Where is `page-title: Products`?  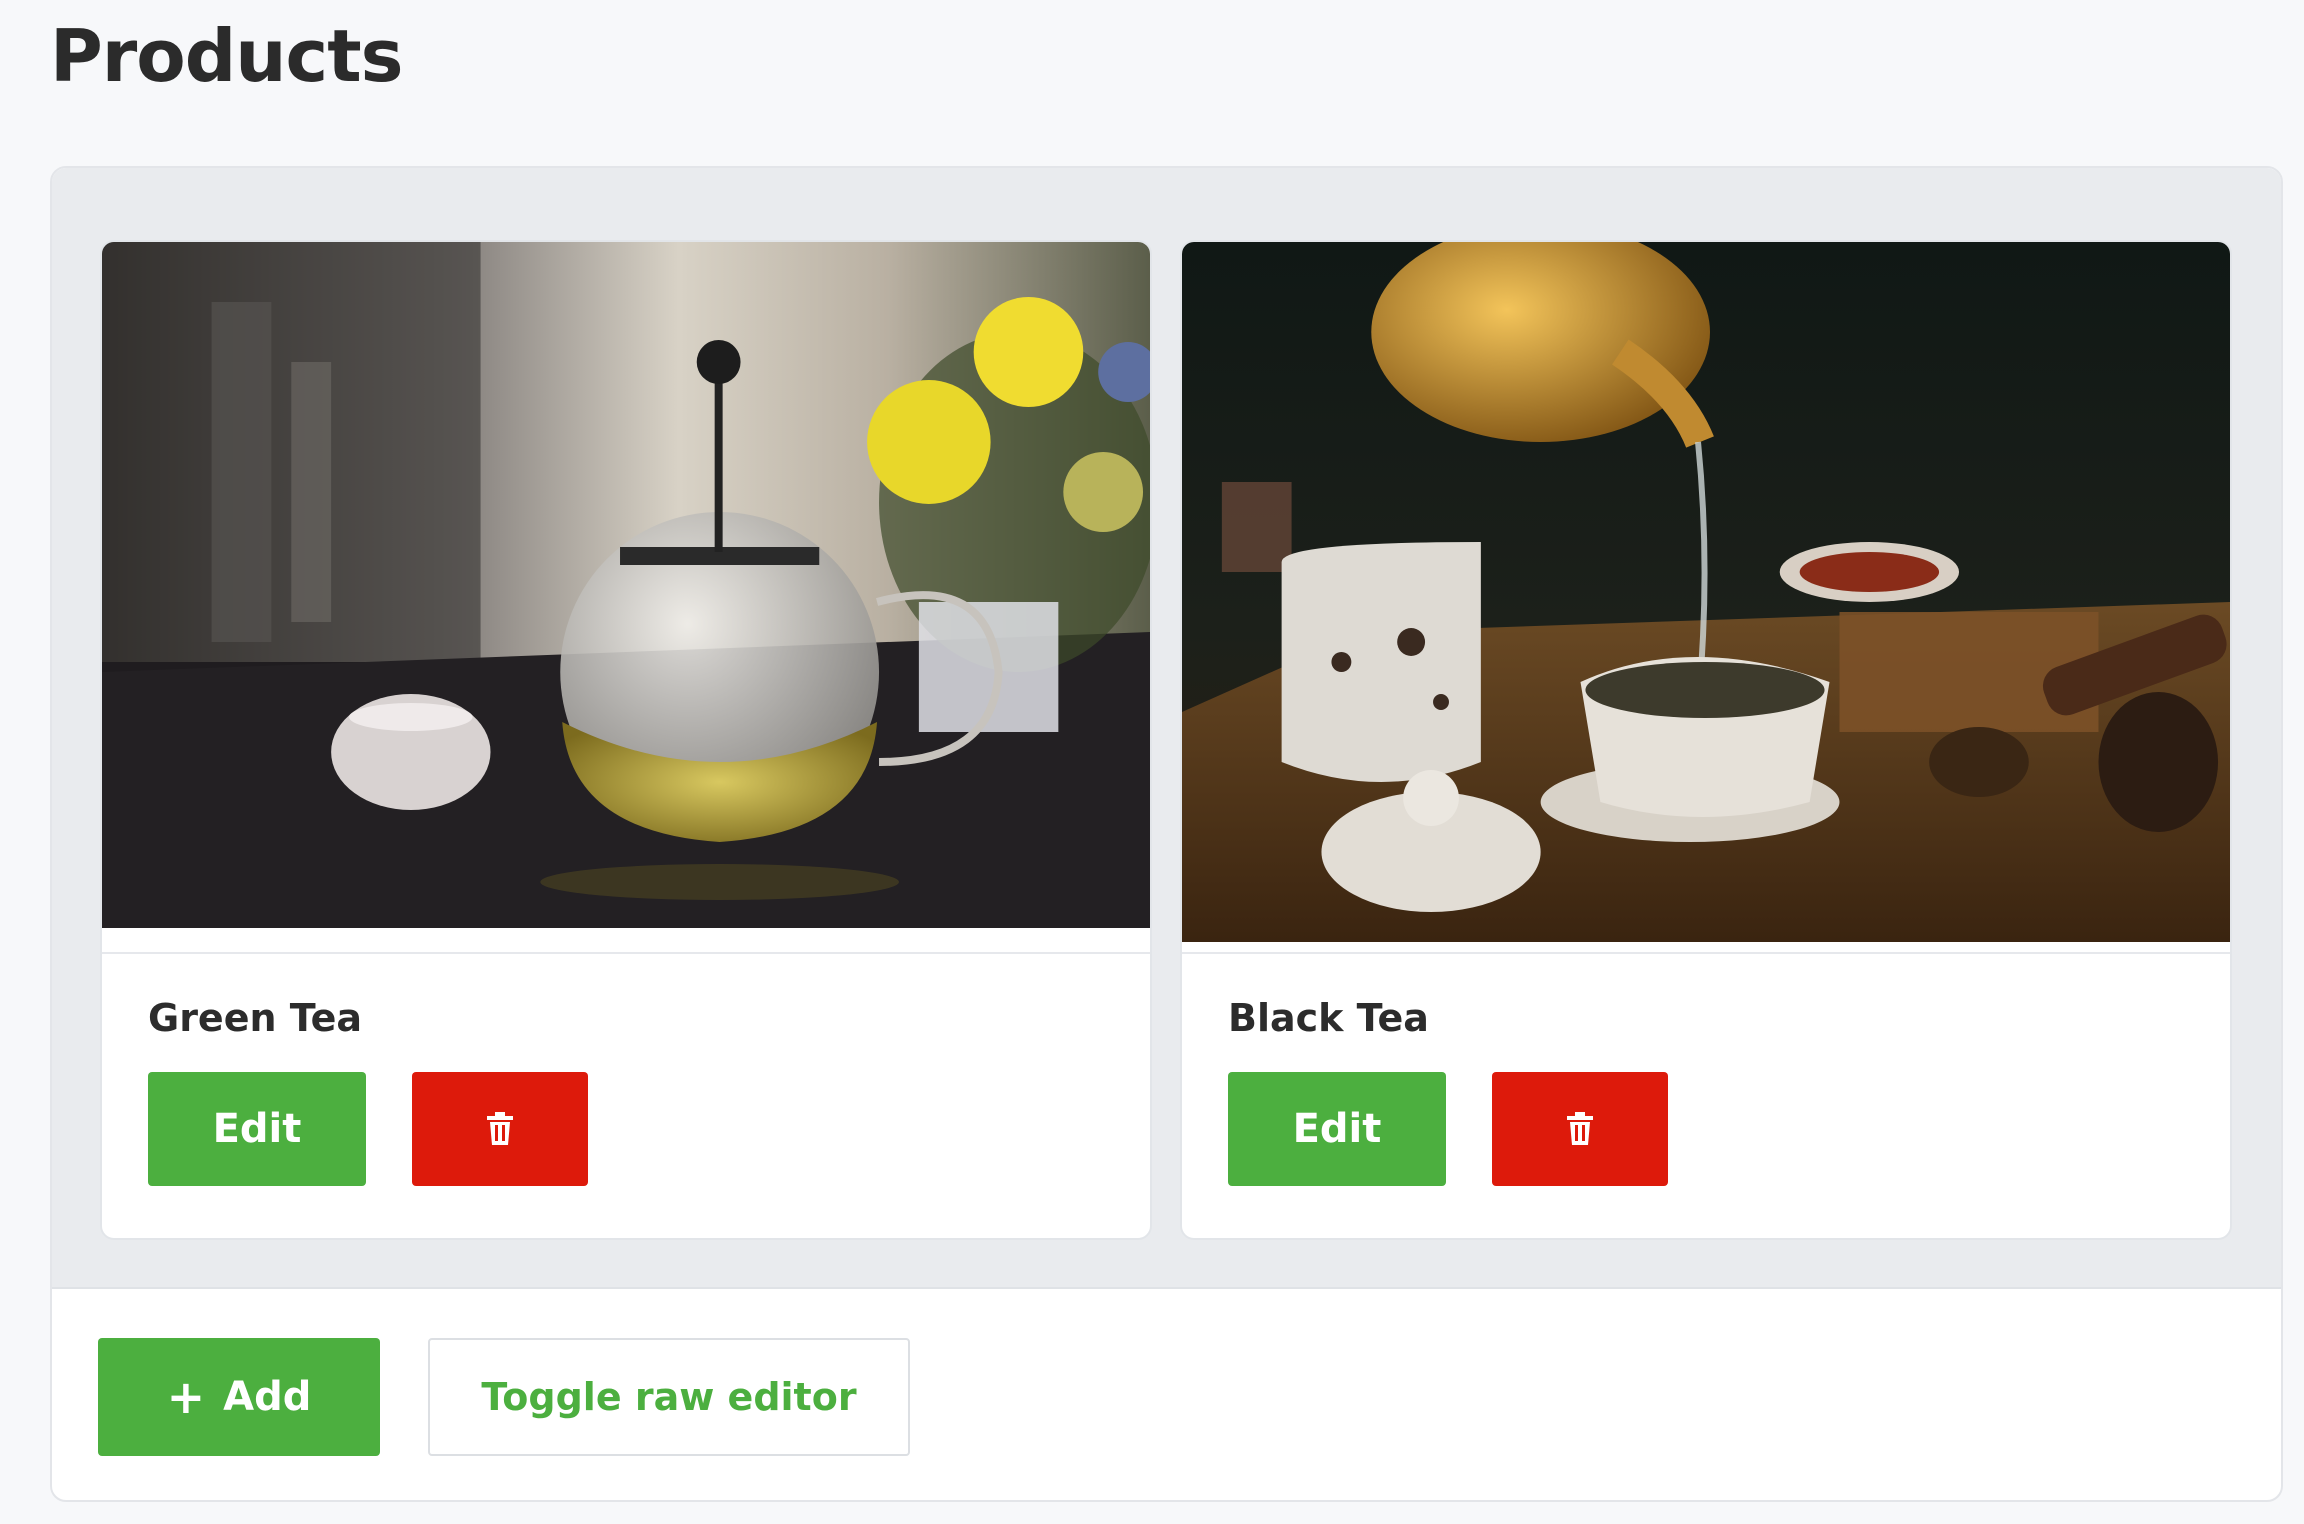
page-title: Products is located at coordinates (226, 56).